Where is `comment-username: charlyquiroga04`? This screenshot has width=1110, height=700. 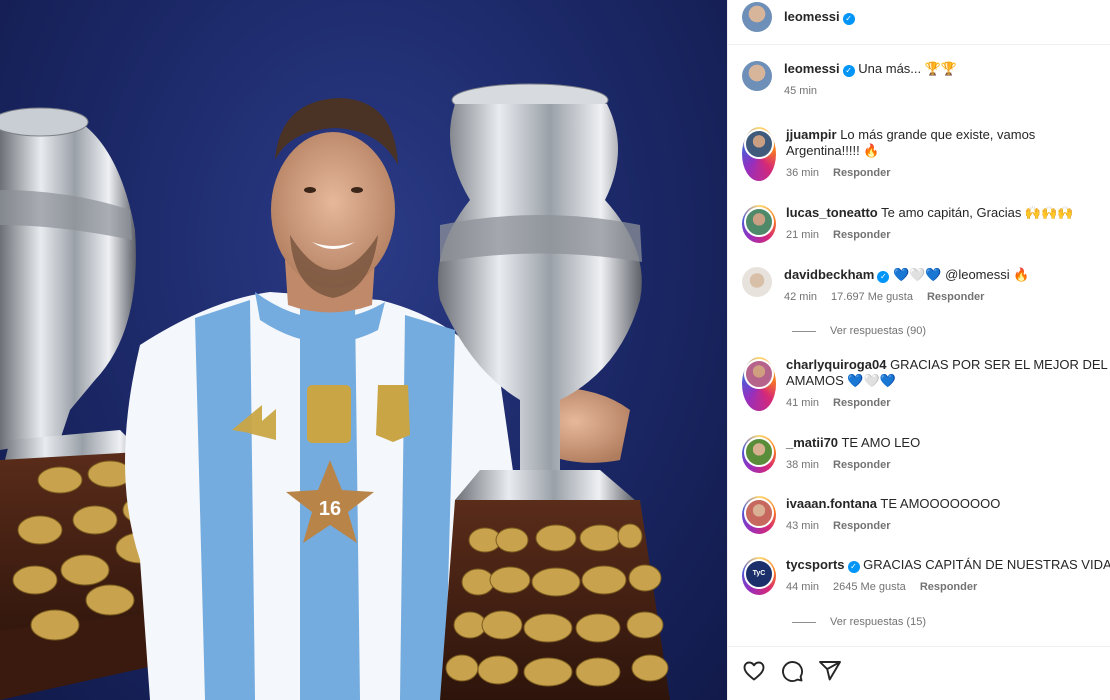 comment-username: charlyquiroga04 is located at coordinates (836, 364).